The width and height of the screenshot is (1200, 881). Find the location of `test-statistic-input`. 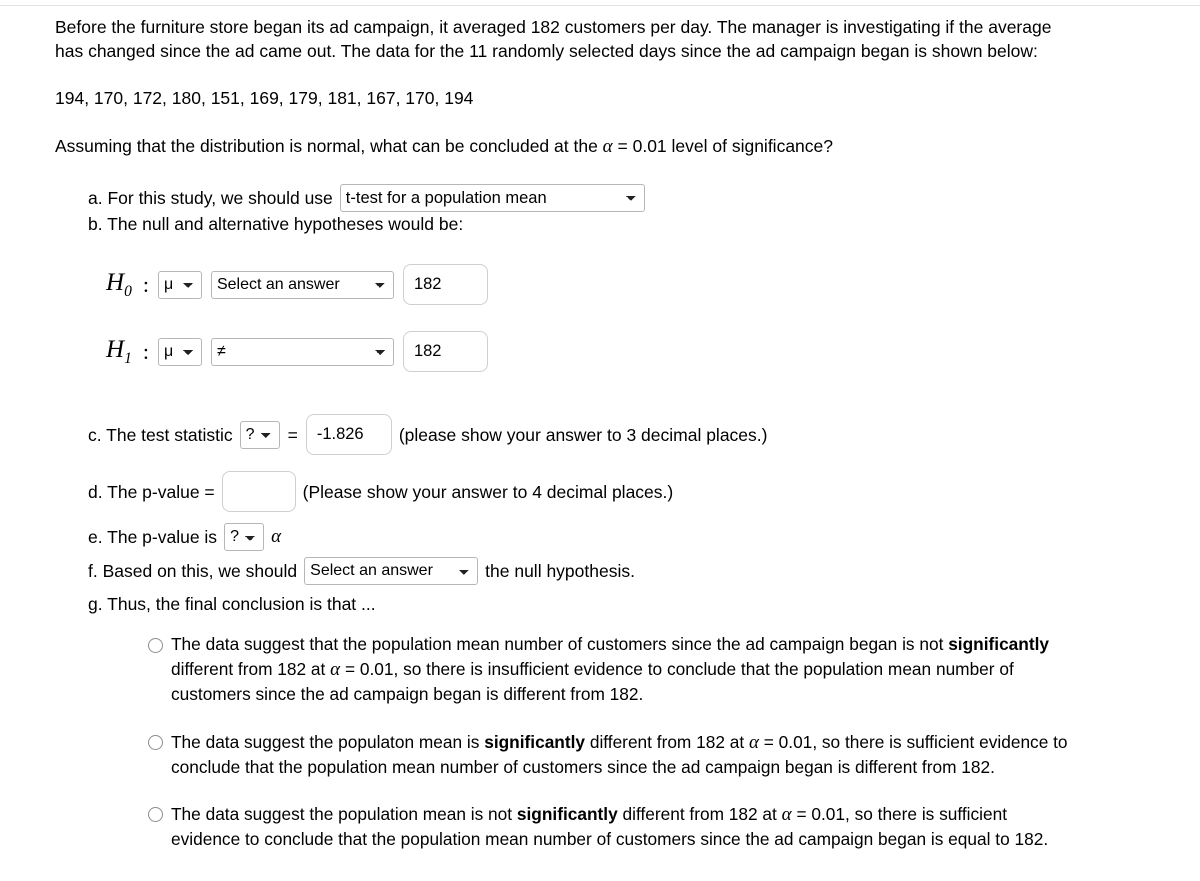

test-statistic-input is located at coordinates (348, 435).